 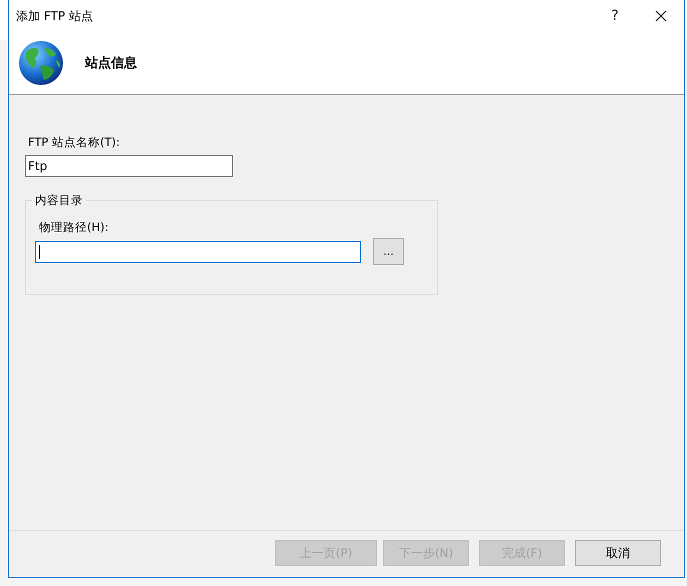 What do you see at coordinates (41, 63) in the screenshot?
I see `globe-icon` at bounding box center [41, 63].